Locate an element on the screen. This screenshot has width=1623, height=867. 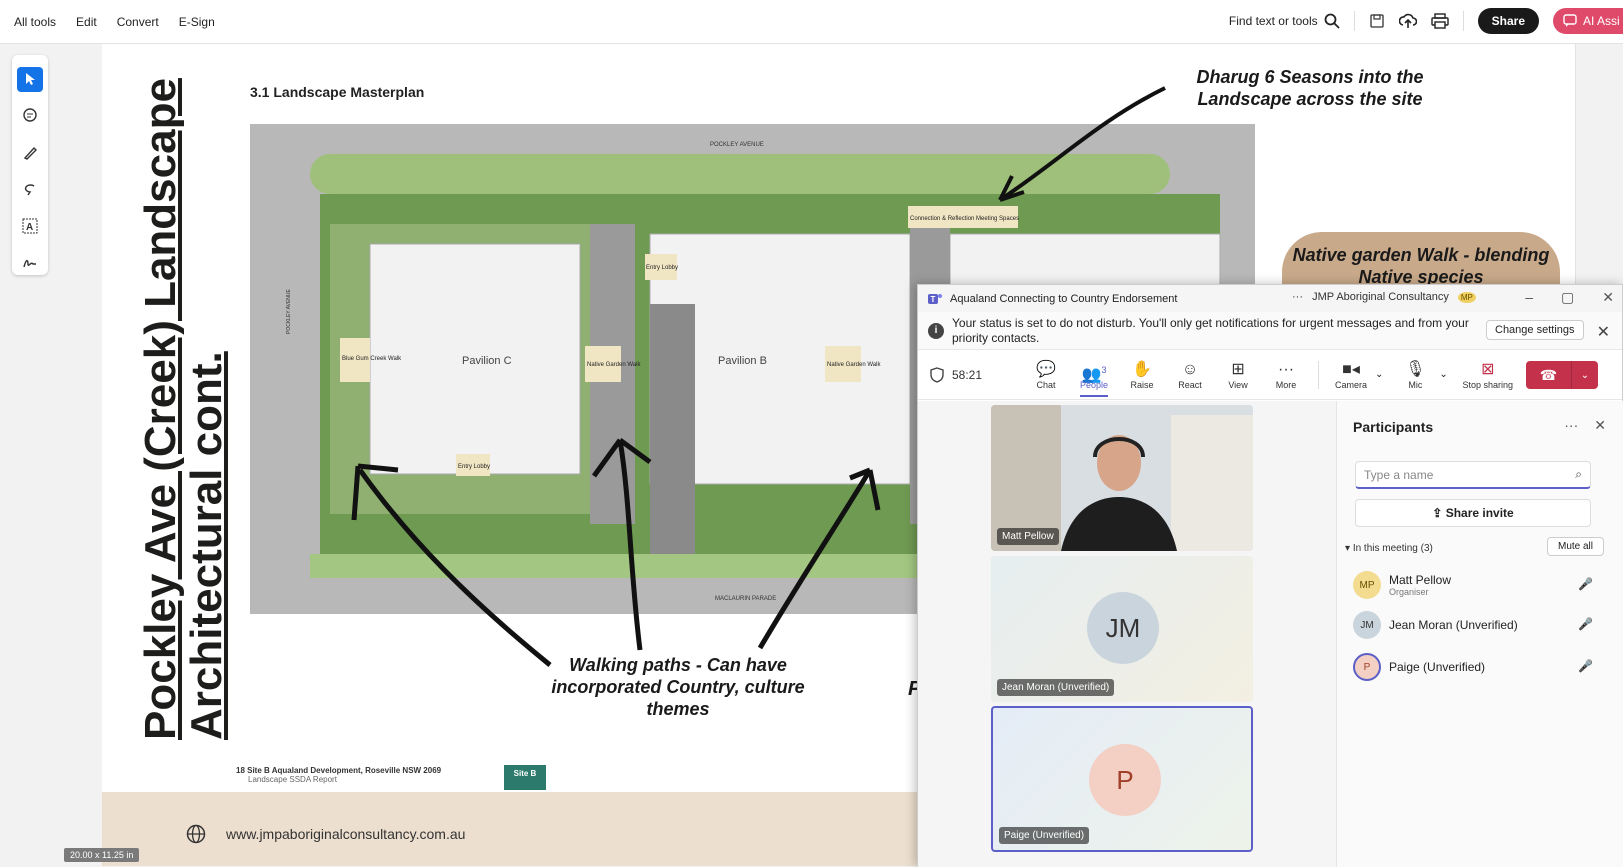
raise-hand-button: ✋ Raise is located at coordinates (1142, 375).